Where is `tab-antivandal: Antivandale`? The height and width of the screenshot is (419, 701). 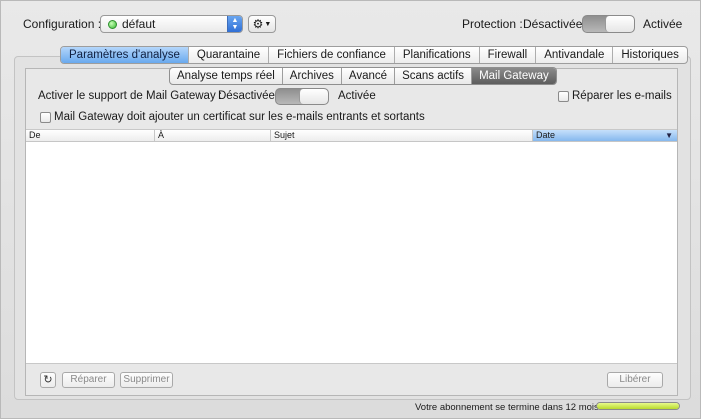
tab-antivandal: Antivandale is located at coordinates (575, 55).